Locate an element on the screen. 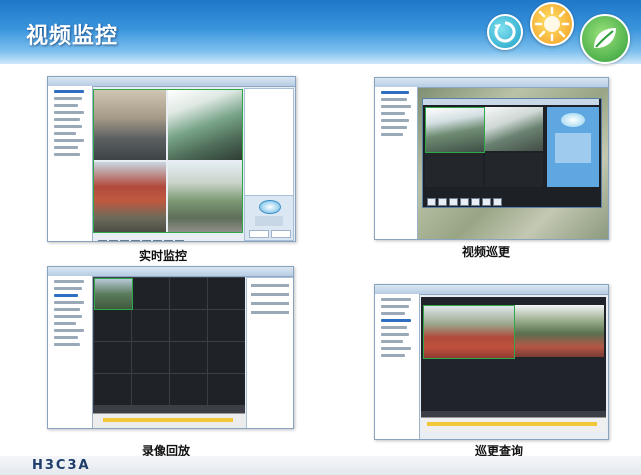  video-patrol-screenshot is located at coordinates (491, 158).